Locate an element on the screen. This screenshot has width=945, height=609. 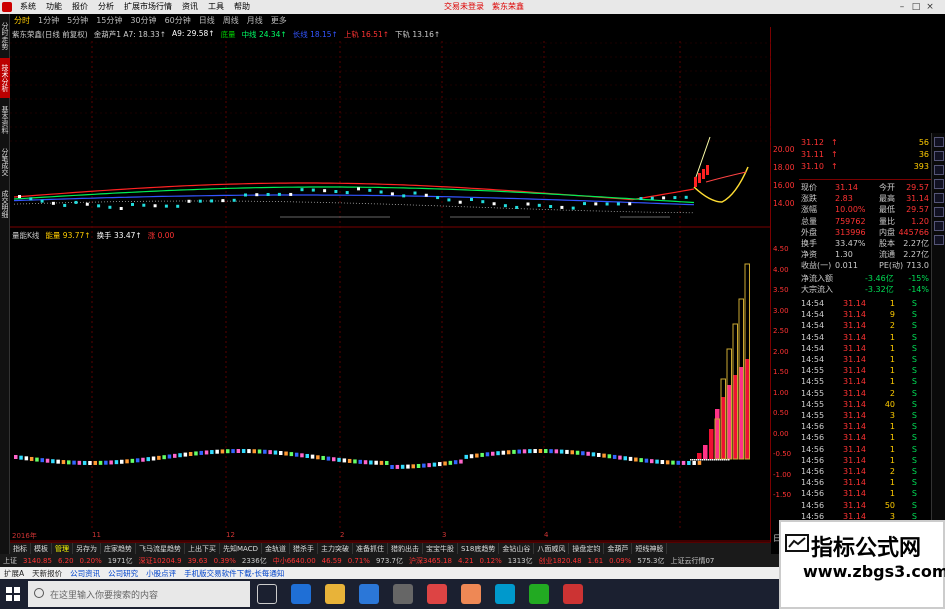
order-book-volume: 56 is located at coordinates (923, 142).